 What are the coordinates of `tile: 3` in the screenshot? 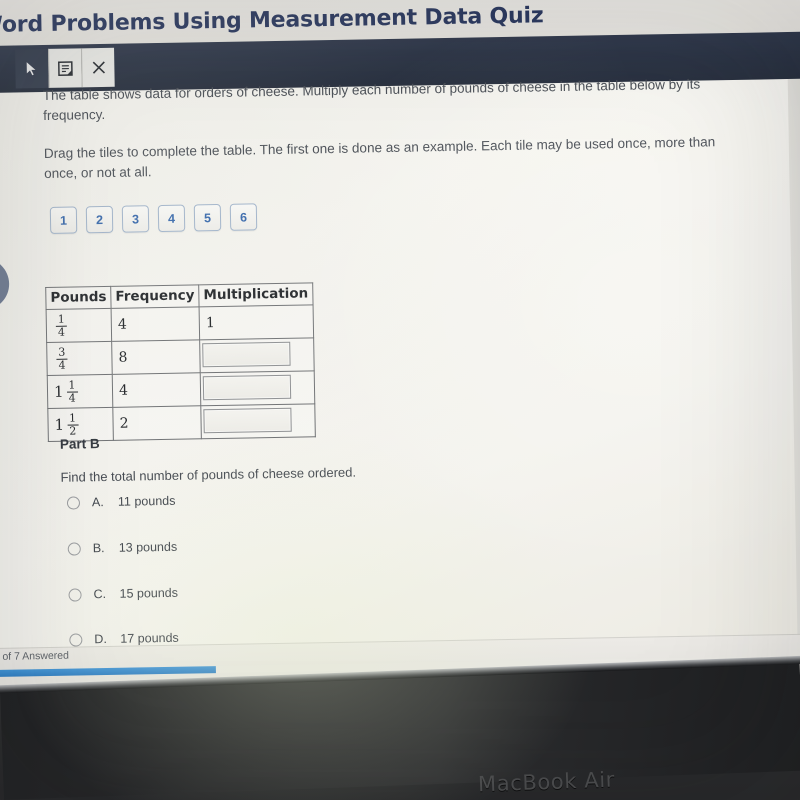 It's located at (135, 219).